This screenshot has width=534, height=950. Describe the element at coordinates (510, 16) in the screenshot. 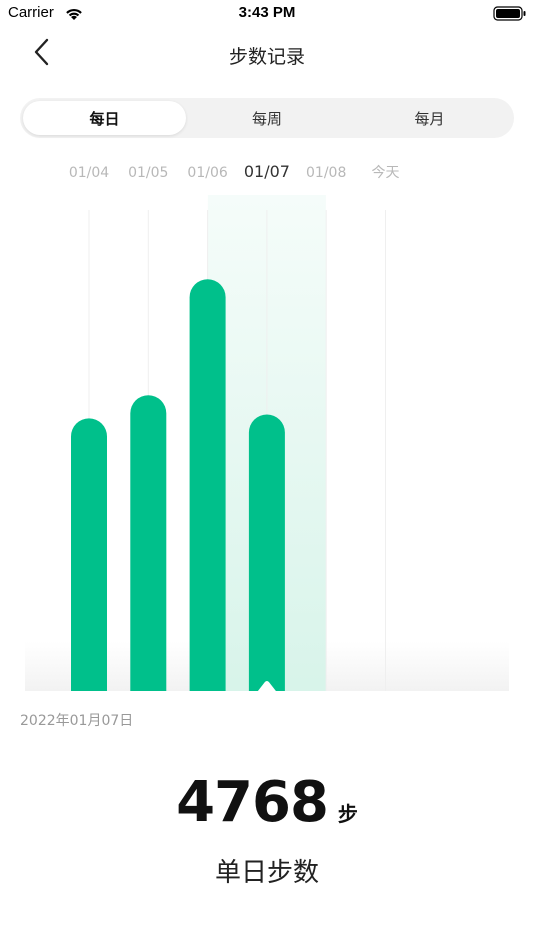

I see `battery-icon` at that location.